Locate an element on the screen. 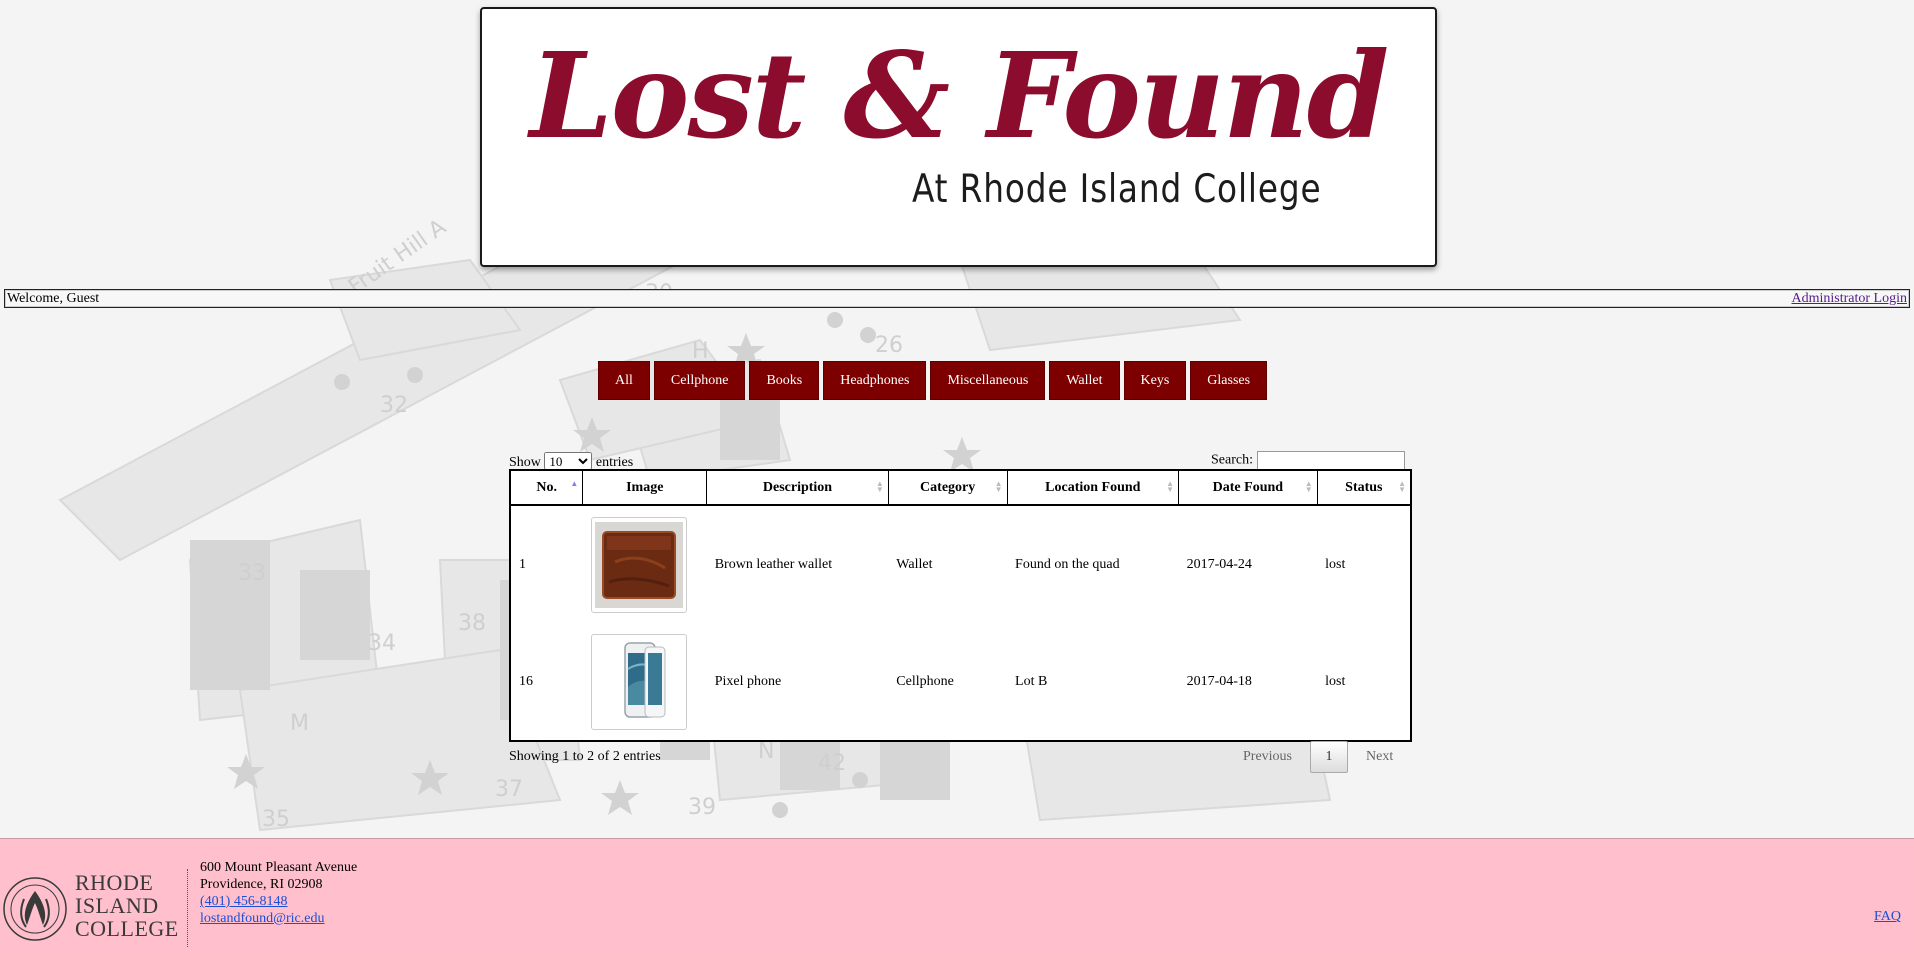 The height and width of the screenshot is (953, 1914). cell-description: Brown leather wallet is located at coordinates (773, 564).